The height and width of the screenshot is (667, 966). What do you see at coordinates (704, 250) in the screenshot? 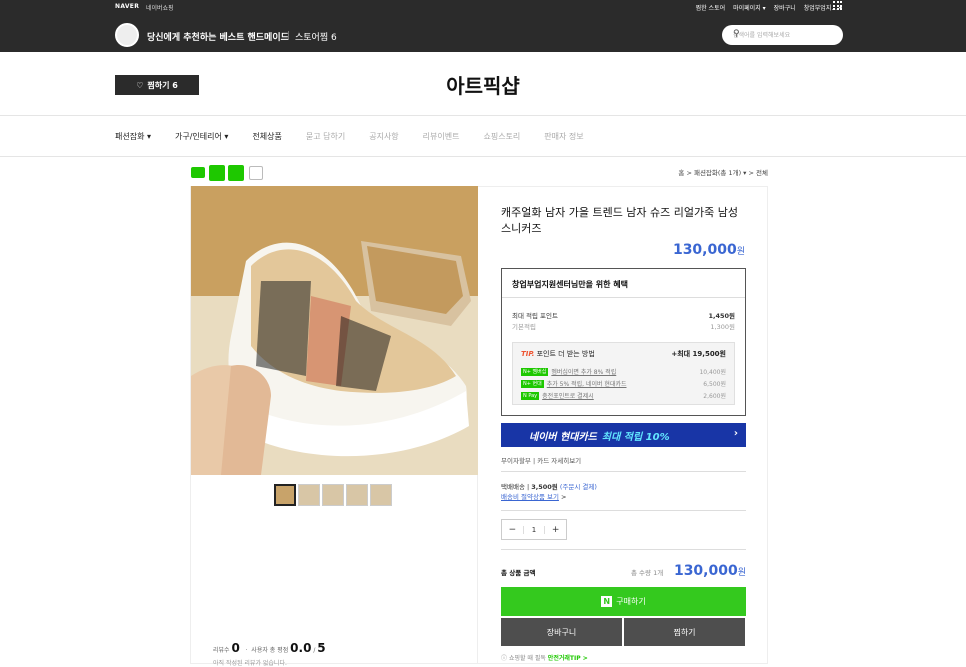
I see `price-value: 130,000` at bounding box center [704, 250].